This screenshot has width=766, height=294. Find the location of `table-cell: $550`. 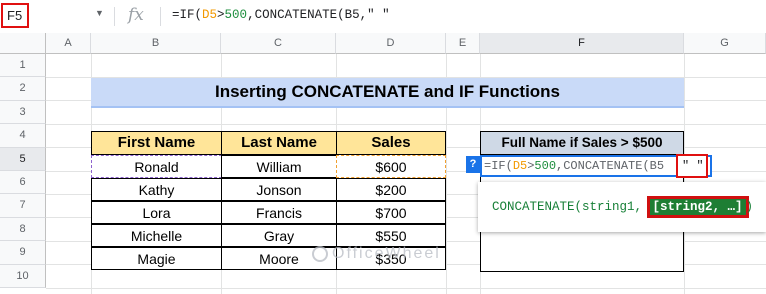

table-cell: $550 is located at coordinates (391, 236).